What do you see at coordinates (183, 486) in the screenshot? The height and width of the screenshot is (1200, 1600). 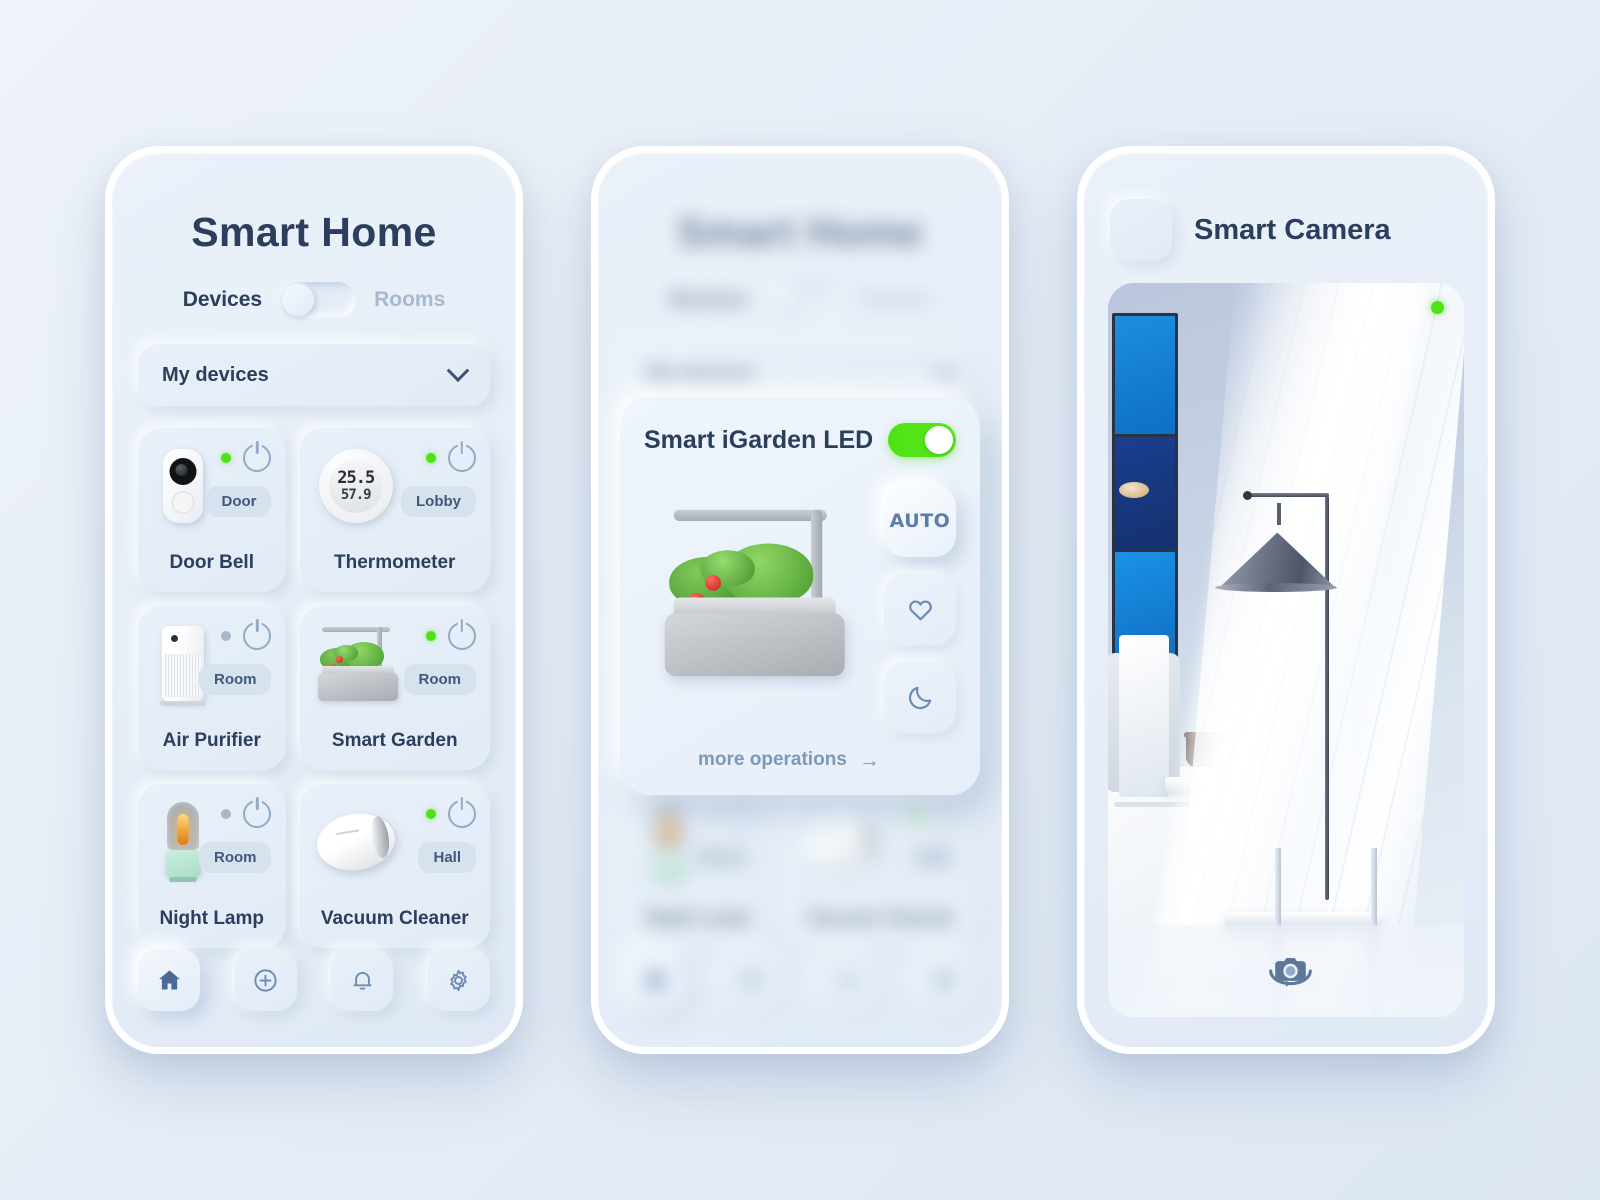 I see `doorbell-icon` at bounding box center [183, 486].